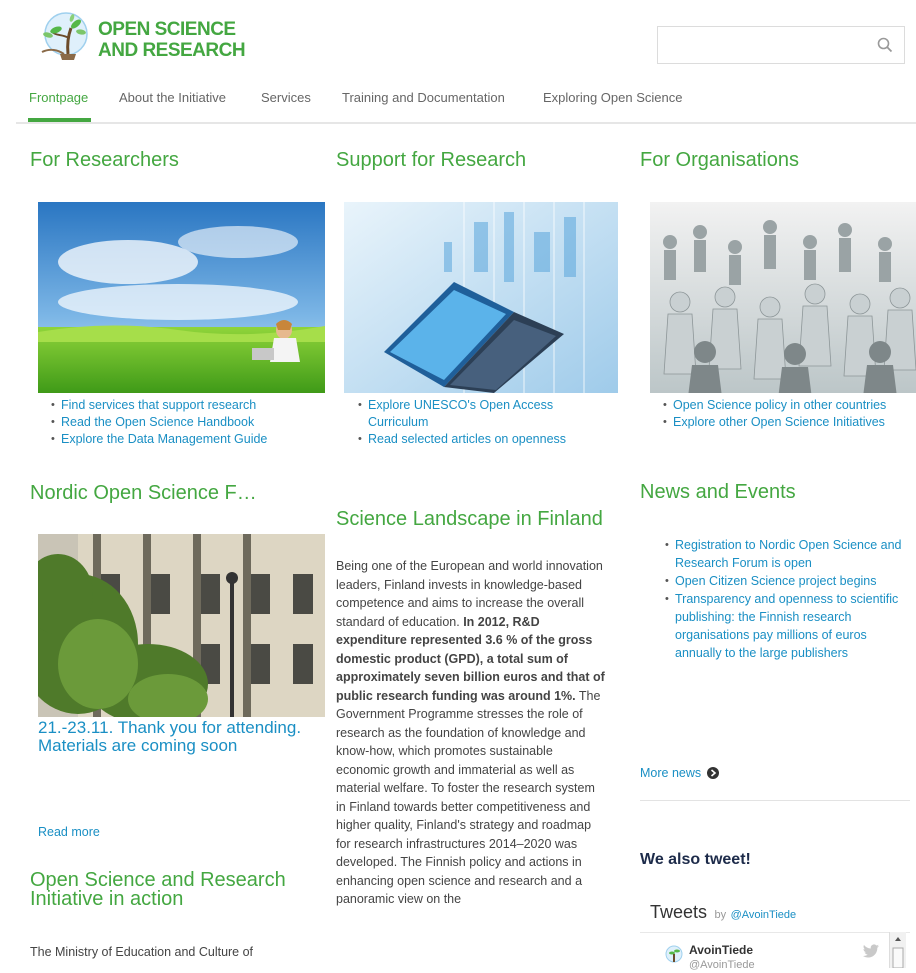 The image size is (916, 973). I want to click on organisations-image, so click(783, 297).